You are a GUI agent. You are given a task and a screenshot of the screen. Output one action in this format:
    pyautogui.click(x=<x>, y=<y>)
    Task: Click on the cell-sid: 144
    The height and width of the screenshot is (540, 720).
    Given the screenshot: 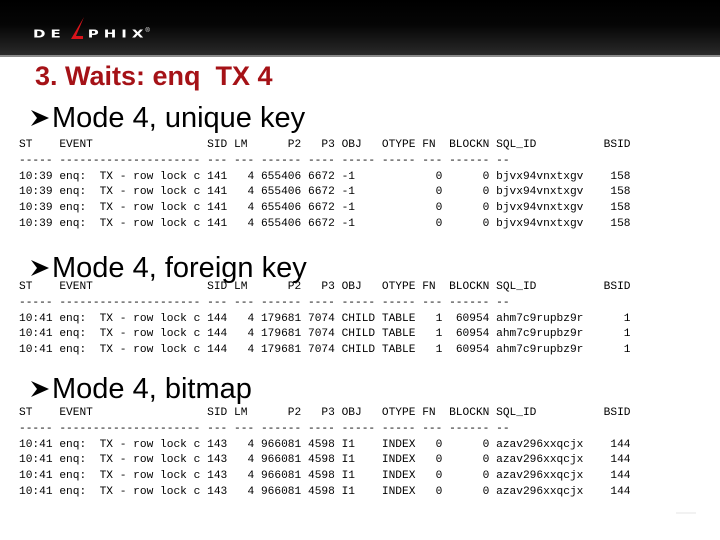 What is the action you would take?
    pyautogui.click(x=217, y=334)
    